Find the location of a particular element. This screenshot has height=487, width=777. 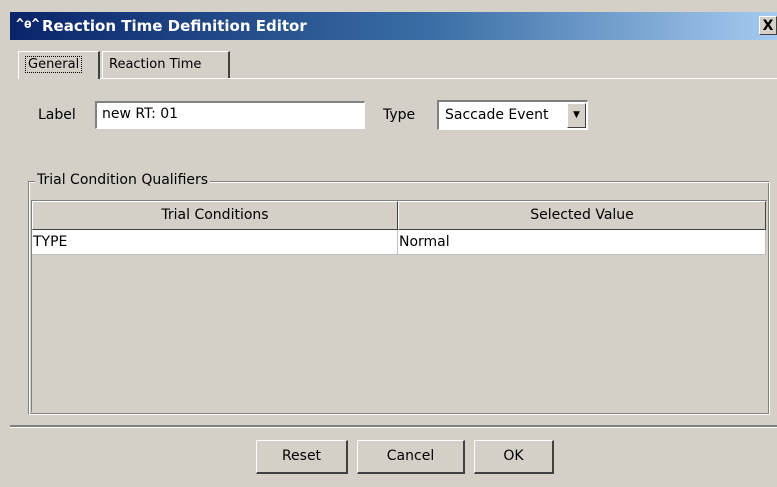

close-button: X is located at coordinates (768, 25).